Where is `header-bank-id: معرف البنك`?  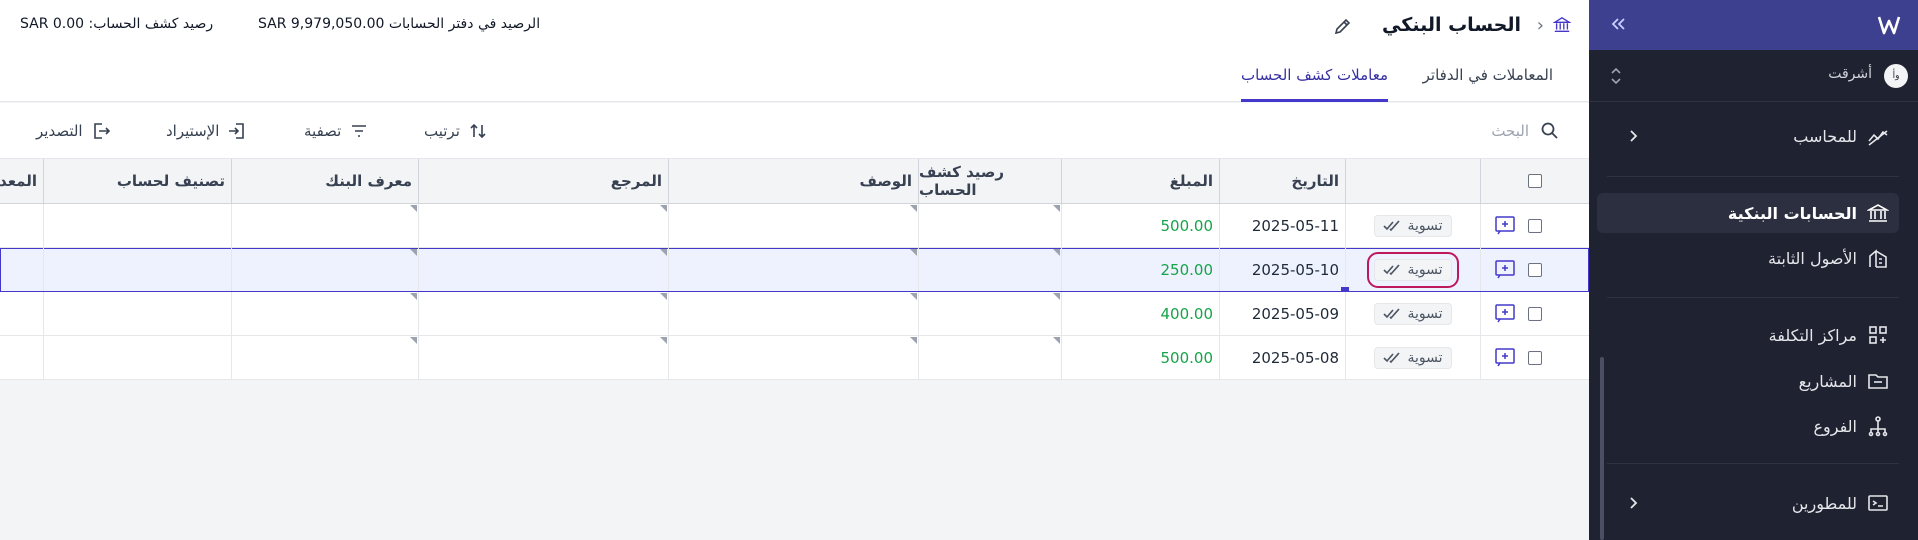 header-bank-id: معرف البنك is located at coordinates (324, 181).